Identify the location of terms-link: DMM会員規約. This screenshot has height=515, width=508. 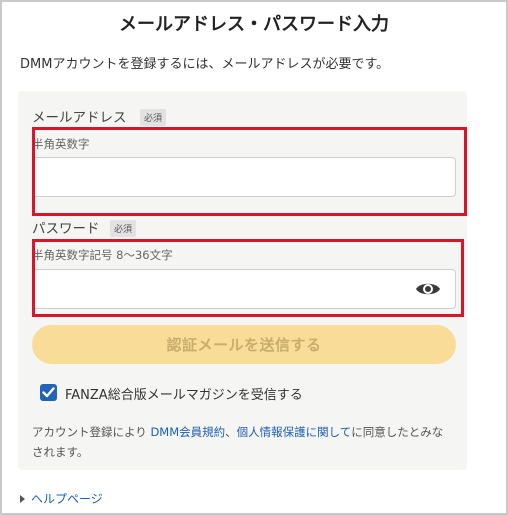
(187, 432).